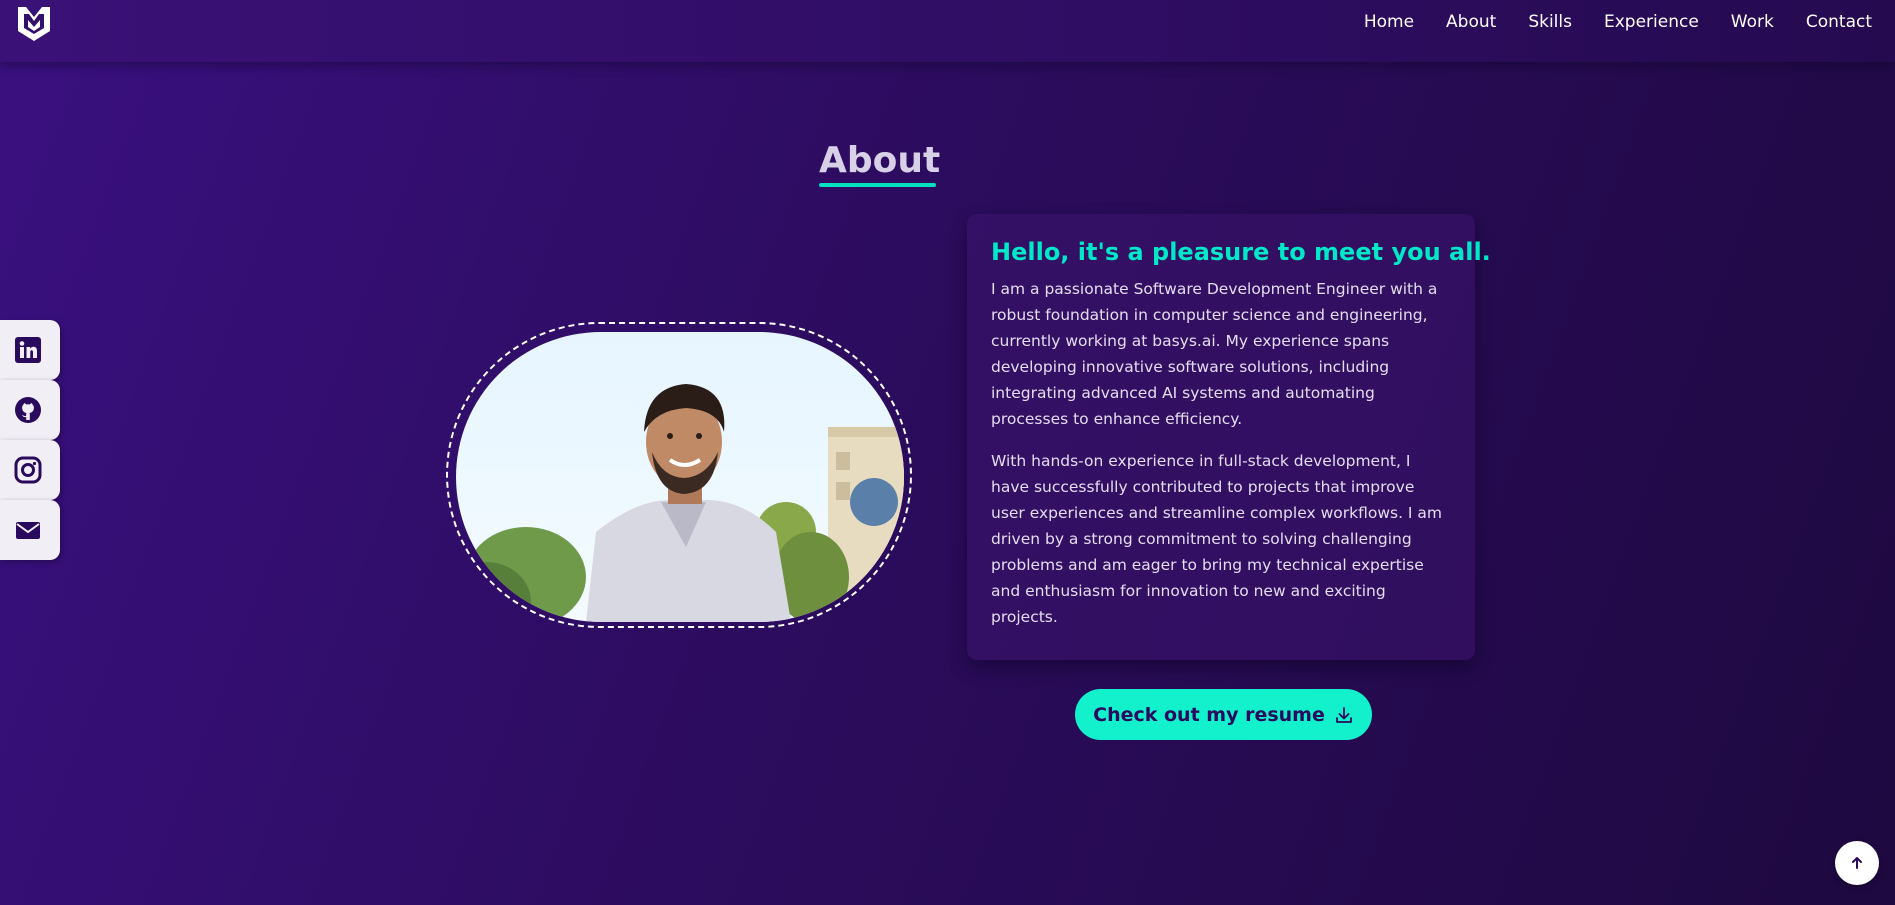  Describe the element at coordinates (880, 160) in the screenshot. I see `section-title: About` at that location.